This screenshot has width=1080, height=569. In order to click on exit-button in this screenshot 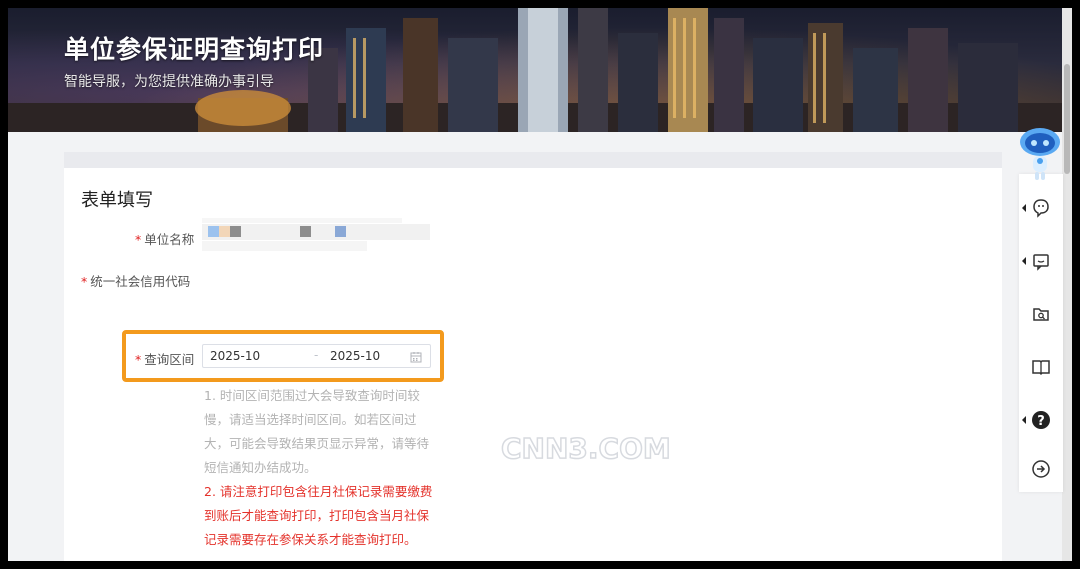, I will do `click(1041, 469)`.